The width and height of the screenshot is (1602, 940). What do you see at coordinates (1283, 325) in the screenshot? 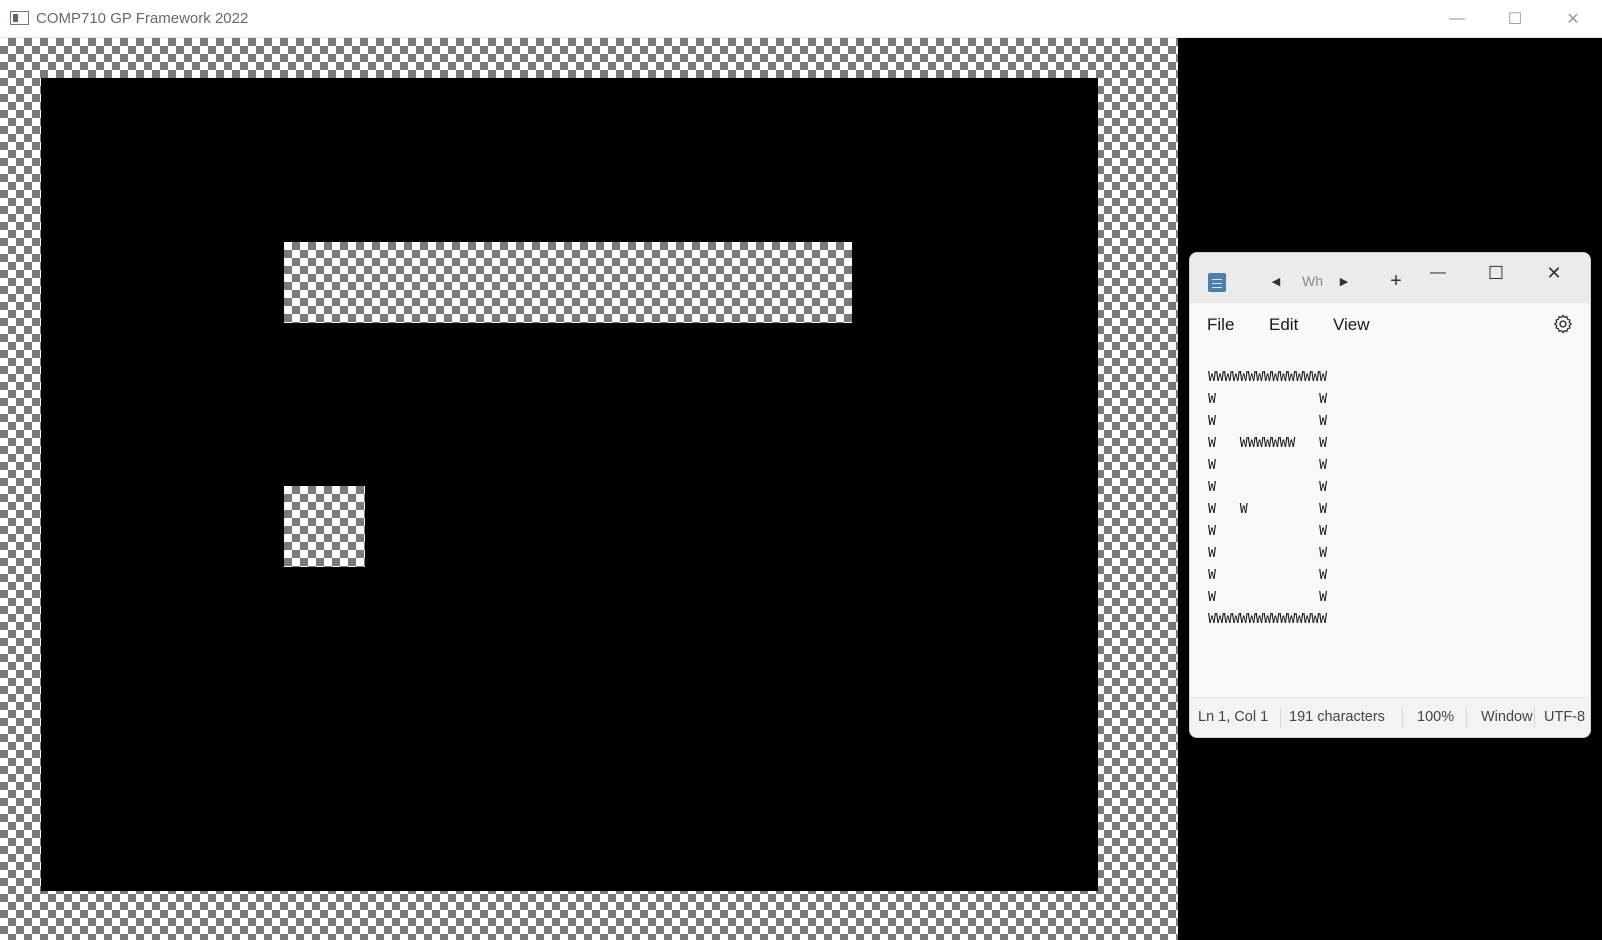
I see `menu-edit: Edit` at bounding box center [1283, 325].